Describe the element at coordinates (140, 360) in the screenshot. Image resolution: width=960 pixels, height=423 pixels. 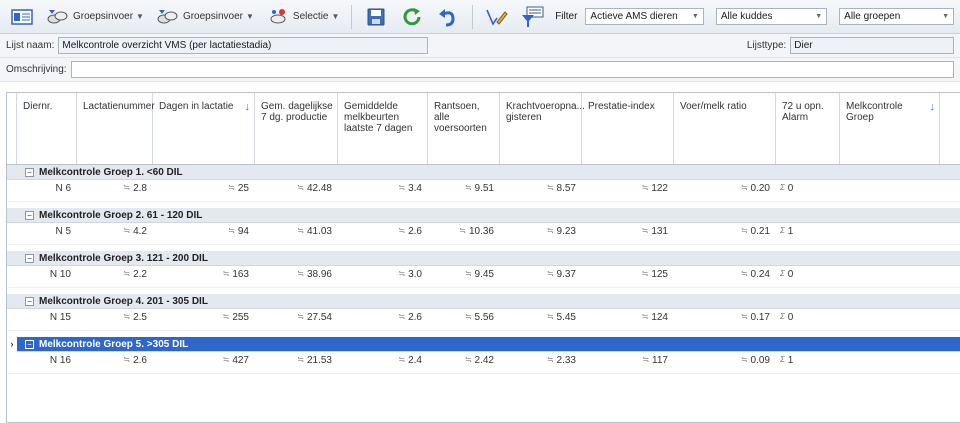
I see `summary-value: 2.6` at that location.